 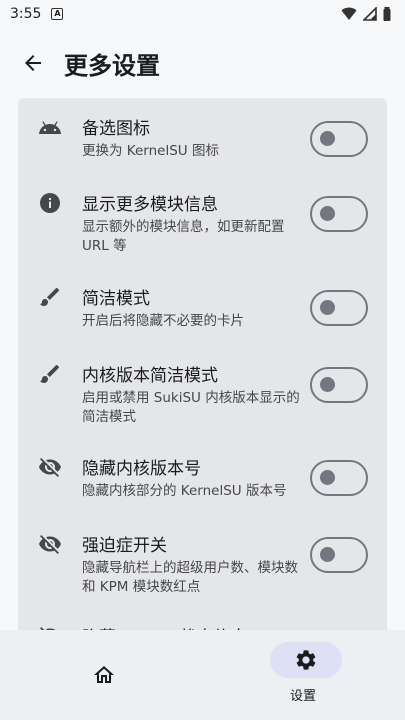 I want to click on setting-ocd-switch: 强迫症开关 隐藏导航栏上的超级用户数、模块数和 KPM 模块数红点, so click(x=202, y=564).